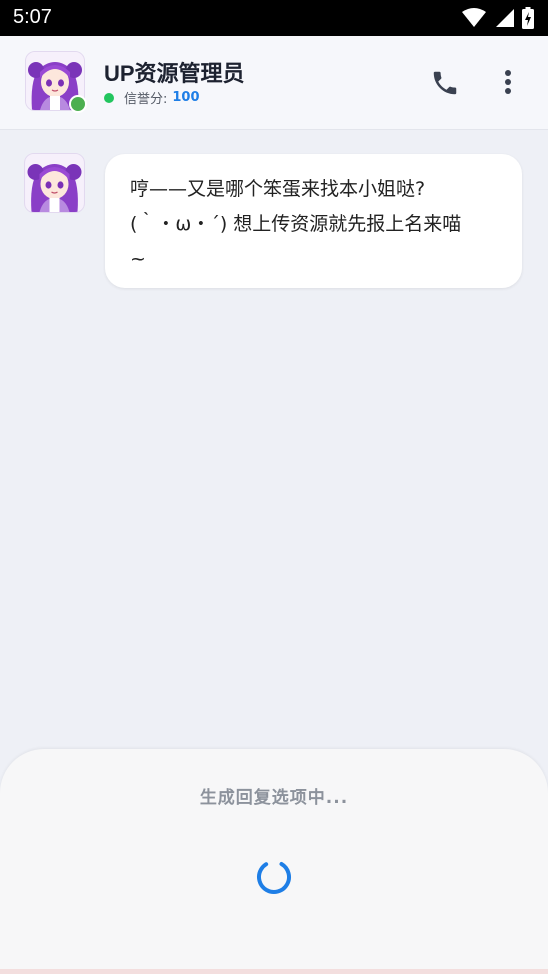 The height and width of the screenshot is (974, 548). I want to click on more-options-button, so click(508, 83).